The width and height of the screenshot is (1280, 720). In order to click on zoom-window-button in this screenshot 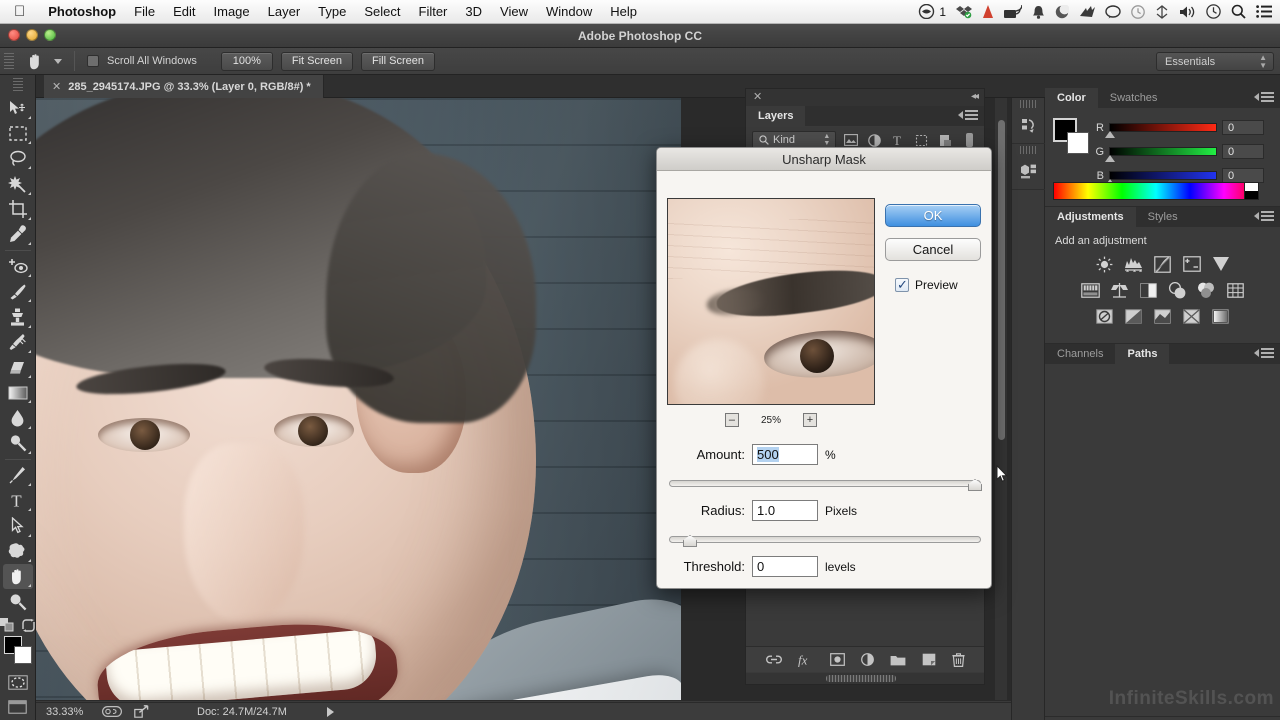, I will do `click(50, 35)`.